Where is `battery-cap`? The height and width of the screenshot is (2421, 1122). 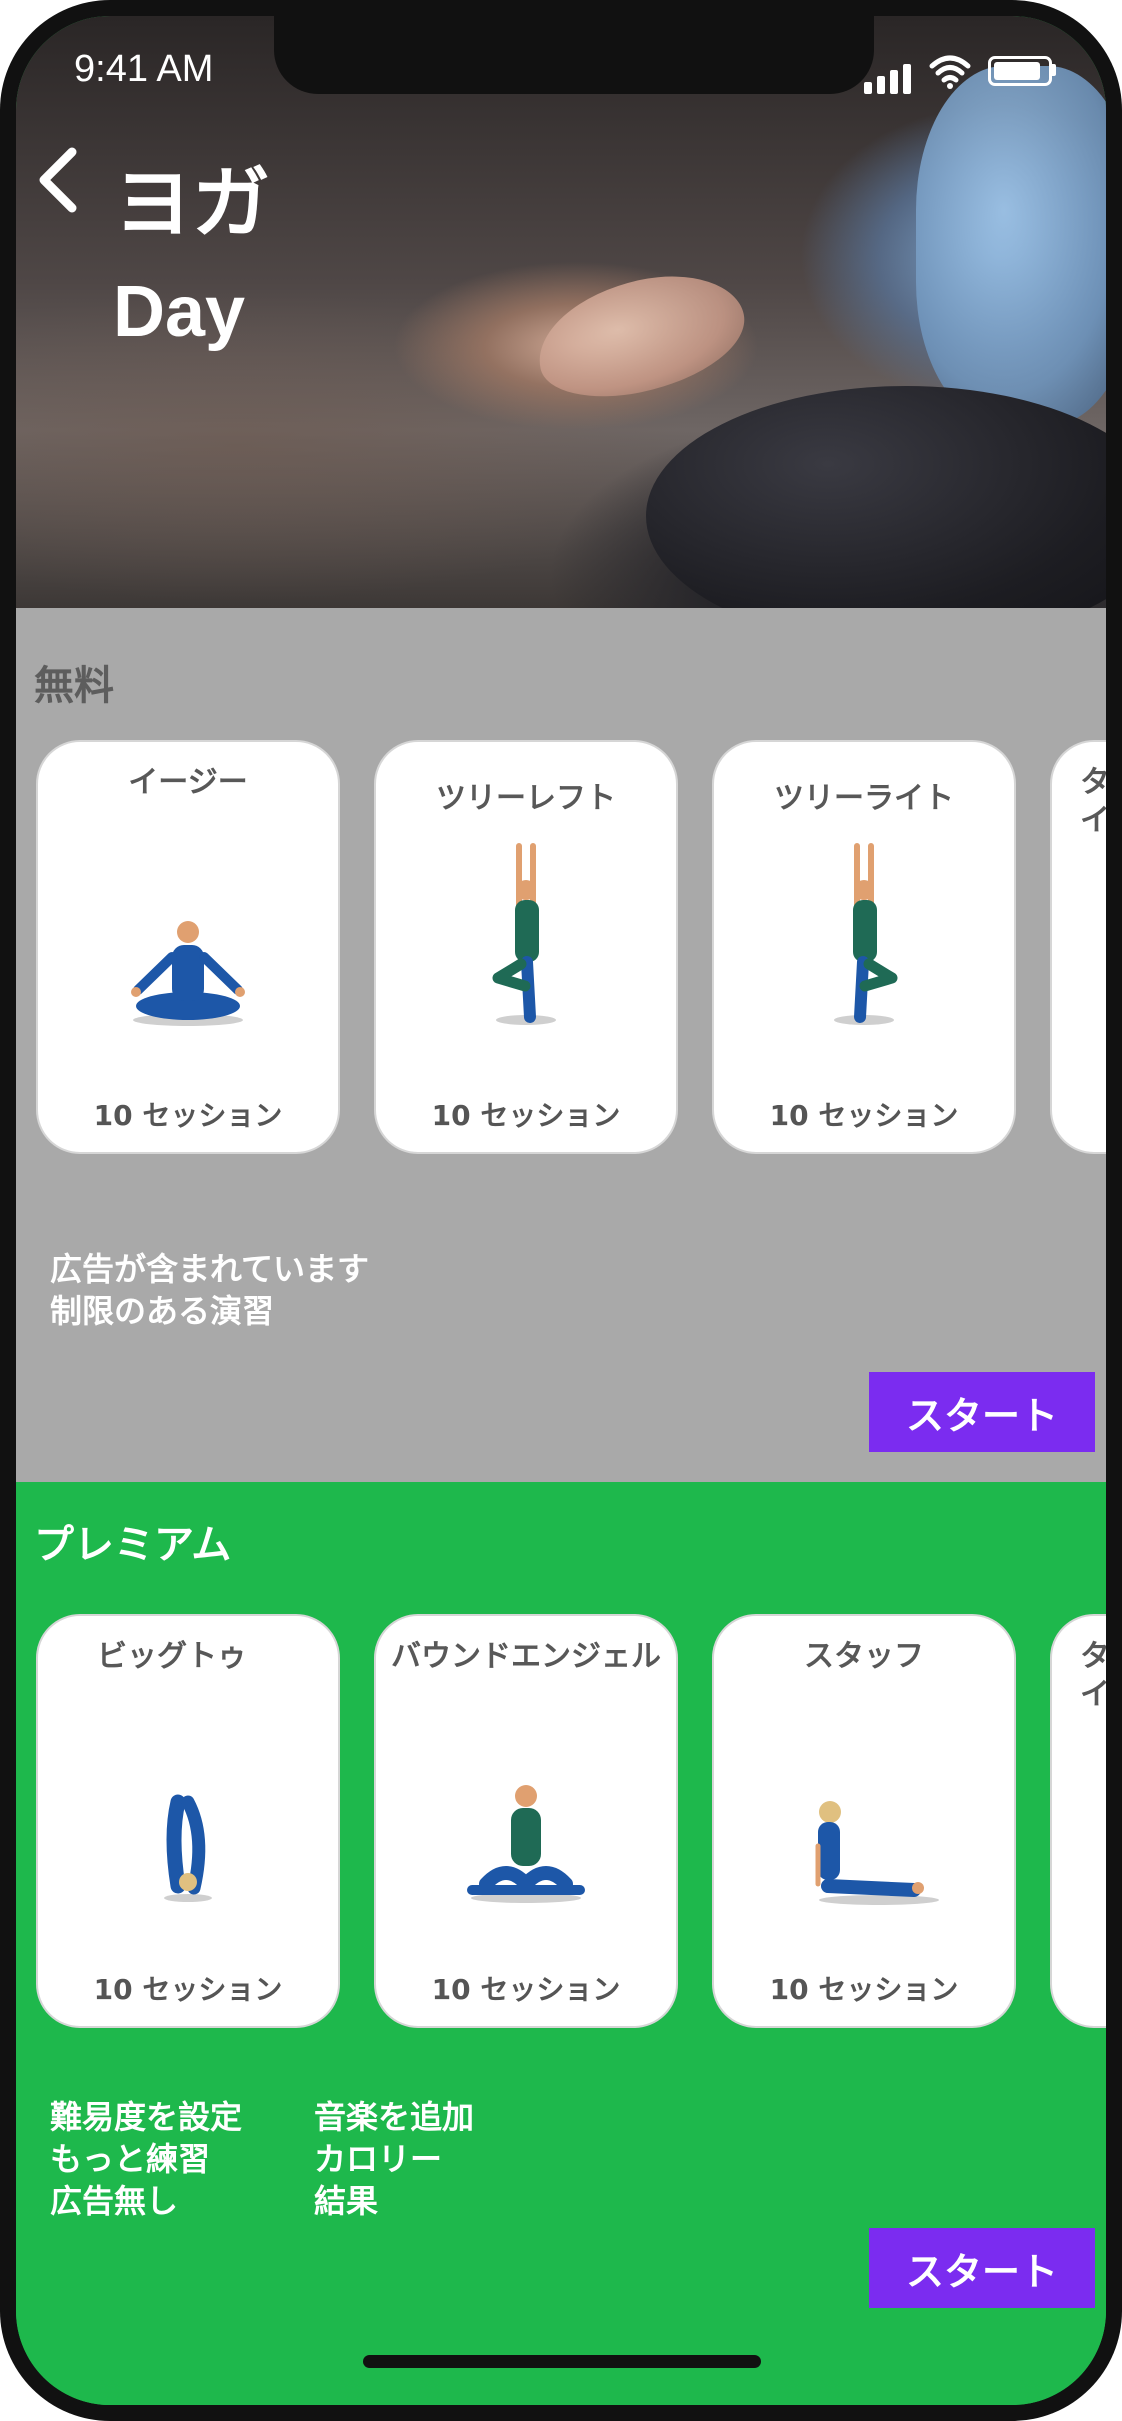
battery-cap is located at coordinates (1054, 70).